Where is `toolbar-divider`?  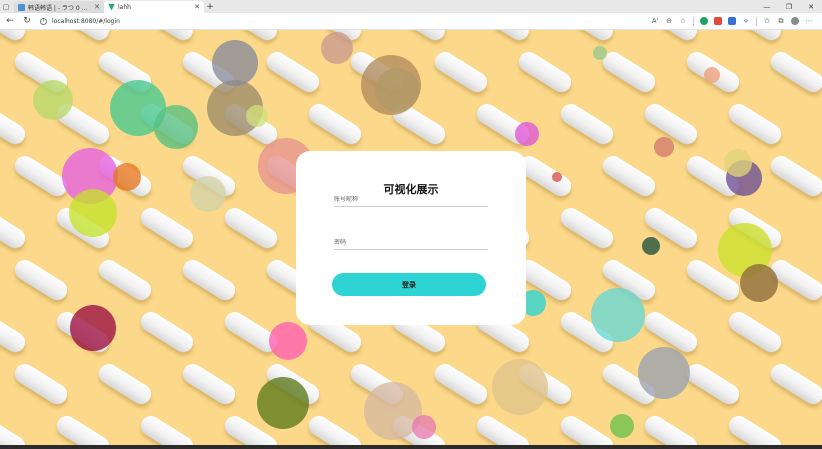
toolbar-divider is located at coordinates (756, 21).